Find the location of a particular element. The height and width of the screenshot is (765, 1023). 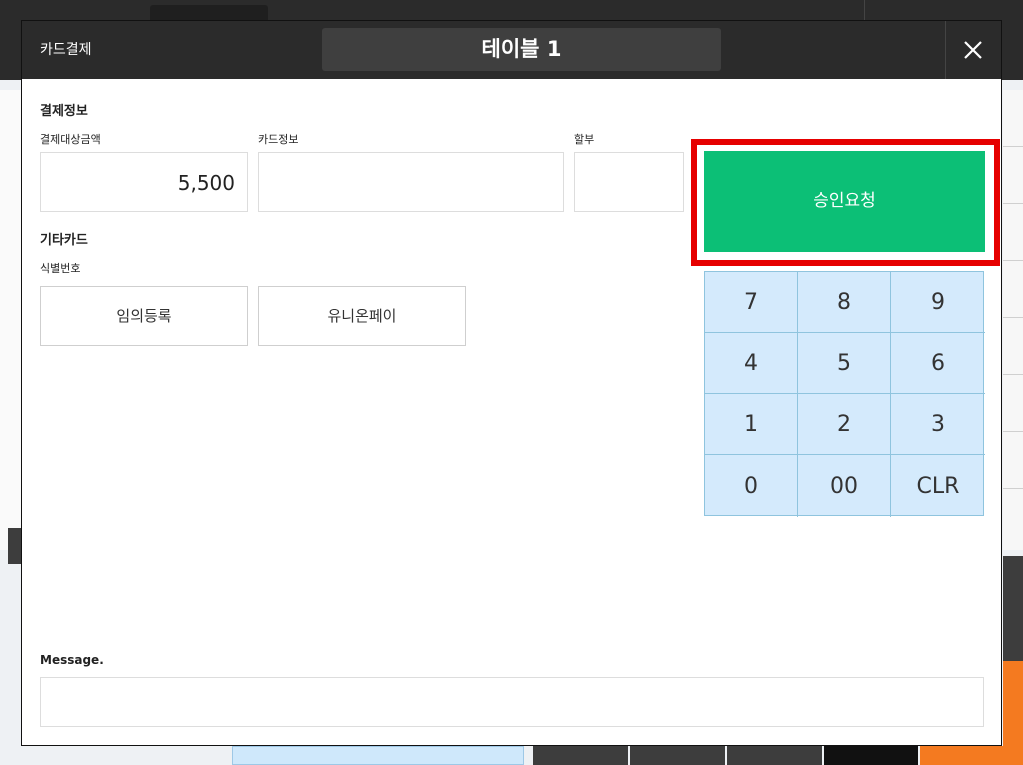

manual-register-button: 임의등록 is located at coordinates (144, 316).